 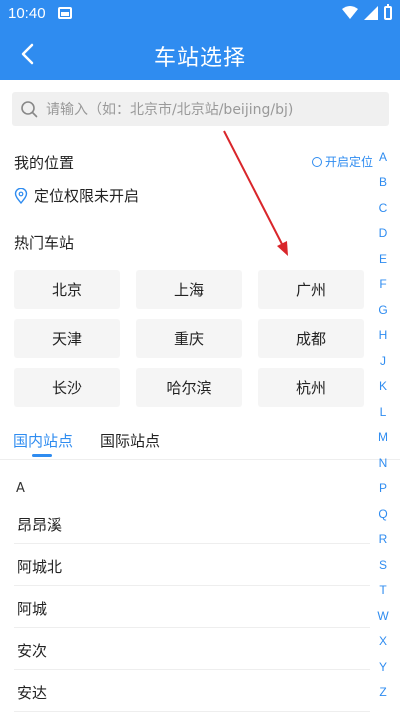 What do you see at coordinates (383, 565) in the screenshot?
I see `index-letter: S` at bounding box center [383, 565].